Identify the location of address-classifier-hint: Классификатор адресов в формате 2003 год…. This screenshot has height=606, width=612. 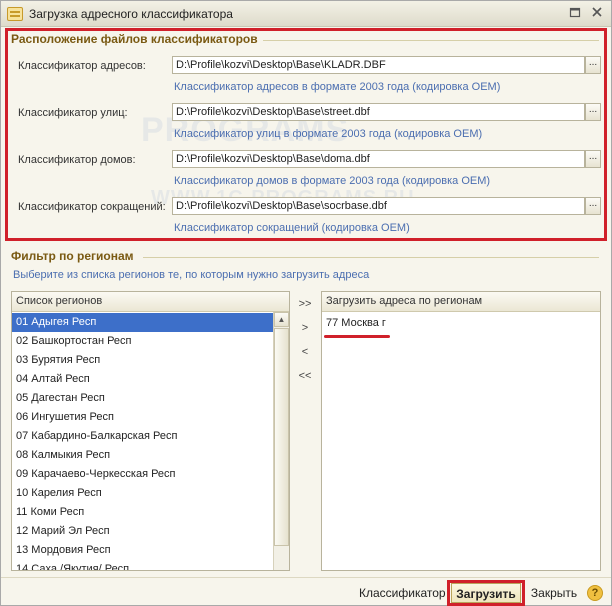
(337, 87).